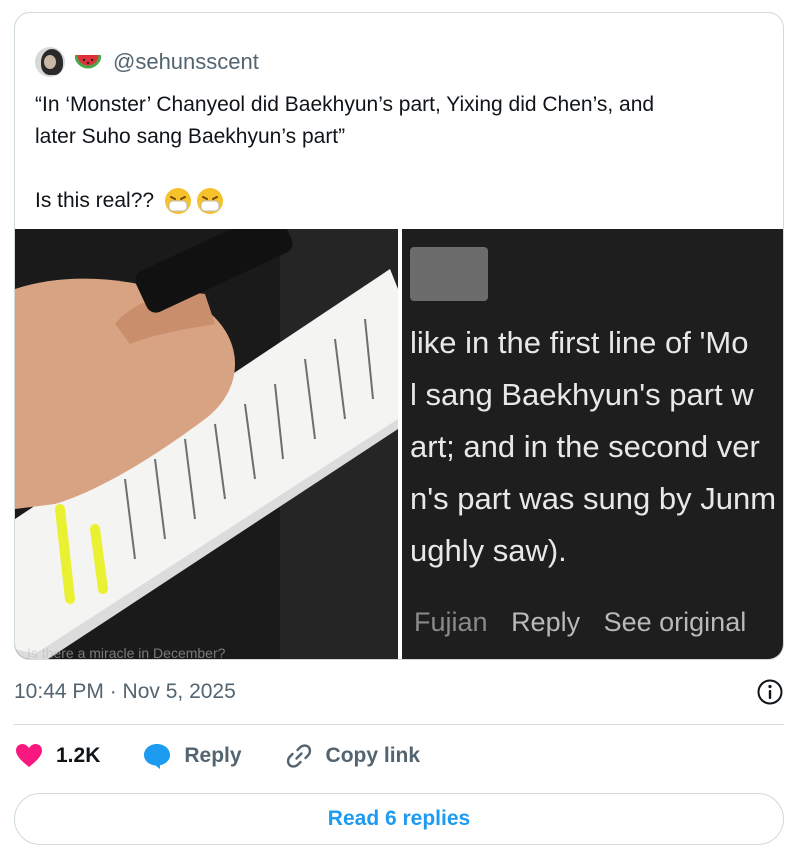 Image resolution: width=800 pixels, height=852 pixels. I want to click on comment-line: ughly saw)., so click(488, 550).